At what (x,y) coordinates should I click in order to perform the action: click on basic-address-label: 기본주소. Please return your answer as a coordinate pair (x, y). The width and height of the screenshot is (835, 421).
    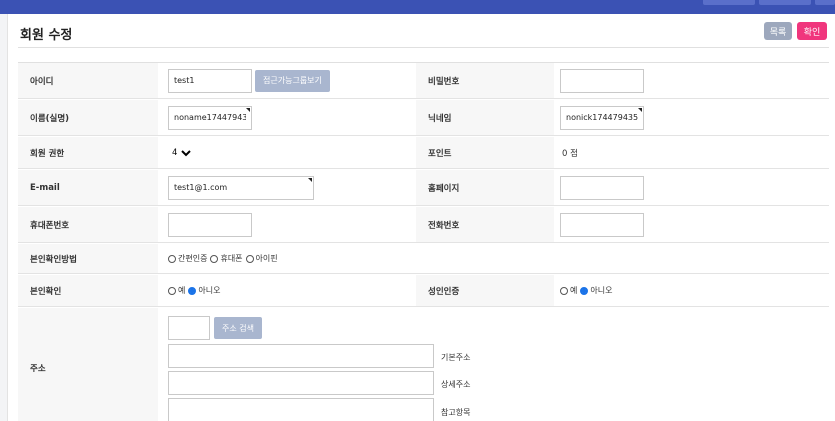
    Looking at the image, I should click on (456, 357).